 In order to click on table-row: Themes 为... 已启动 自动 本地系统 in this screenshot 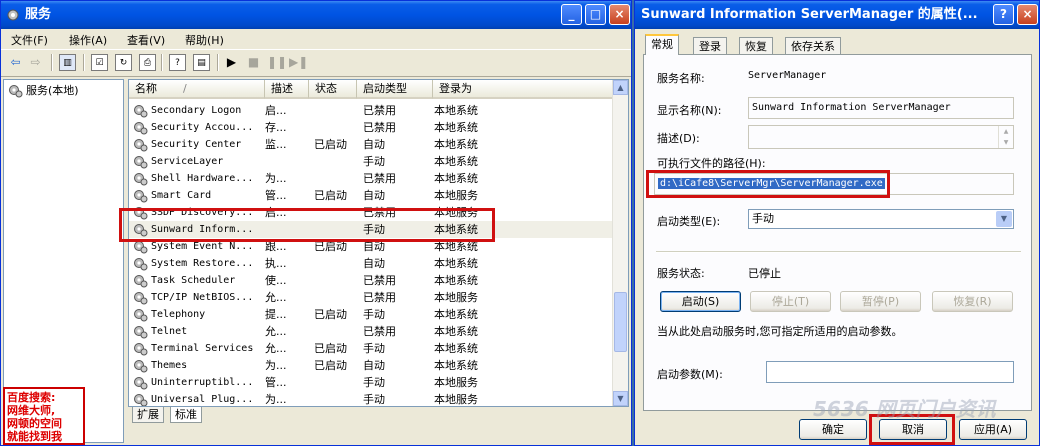, I will do `click(371, 365)`.